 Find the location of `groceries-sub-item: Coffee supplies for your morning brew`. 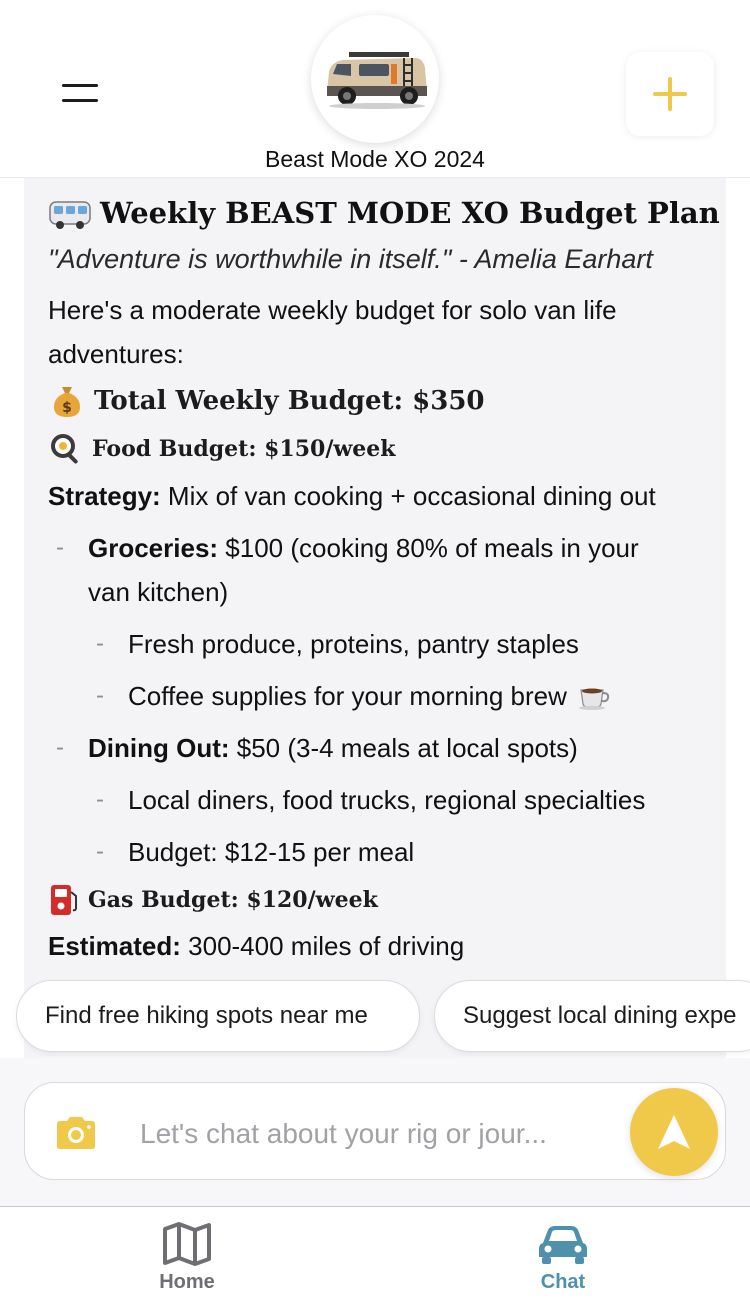

groceries-sub-item: Coffee supplies for your morning brew is located at coordinates (369, 696).